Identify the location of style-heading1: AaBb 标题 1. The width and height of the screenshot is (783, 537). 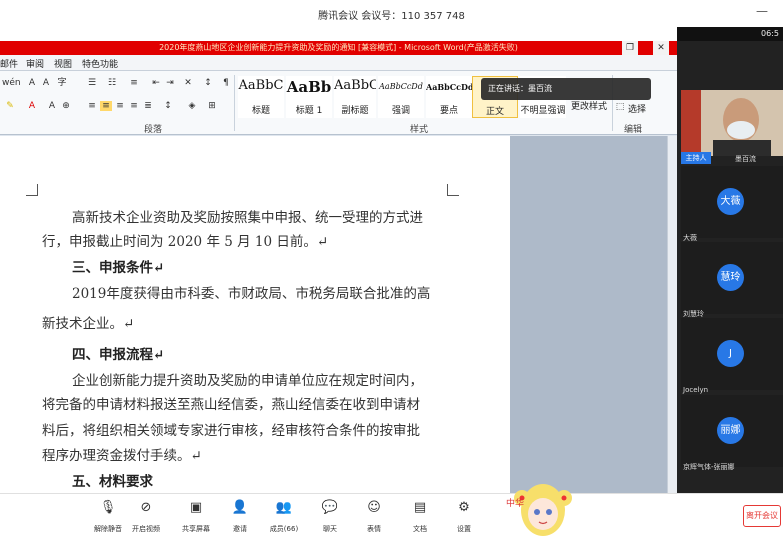
(309, 97).